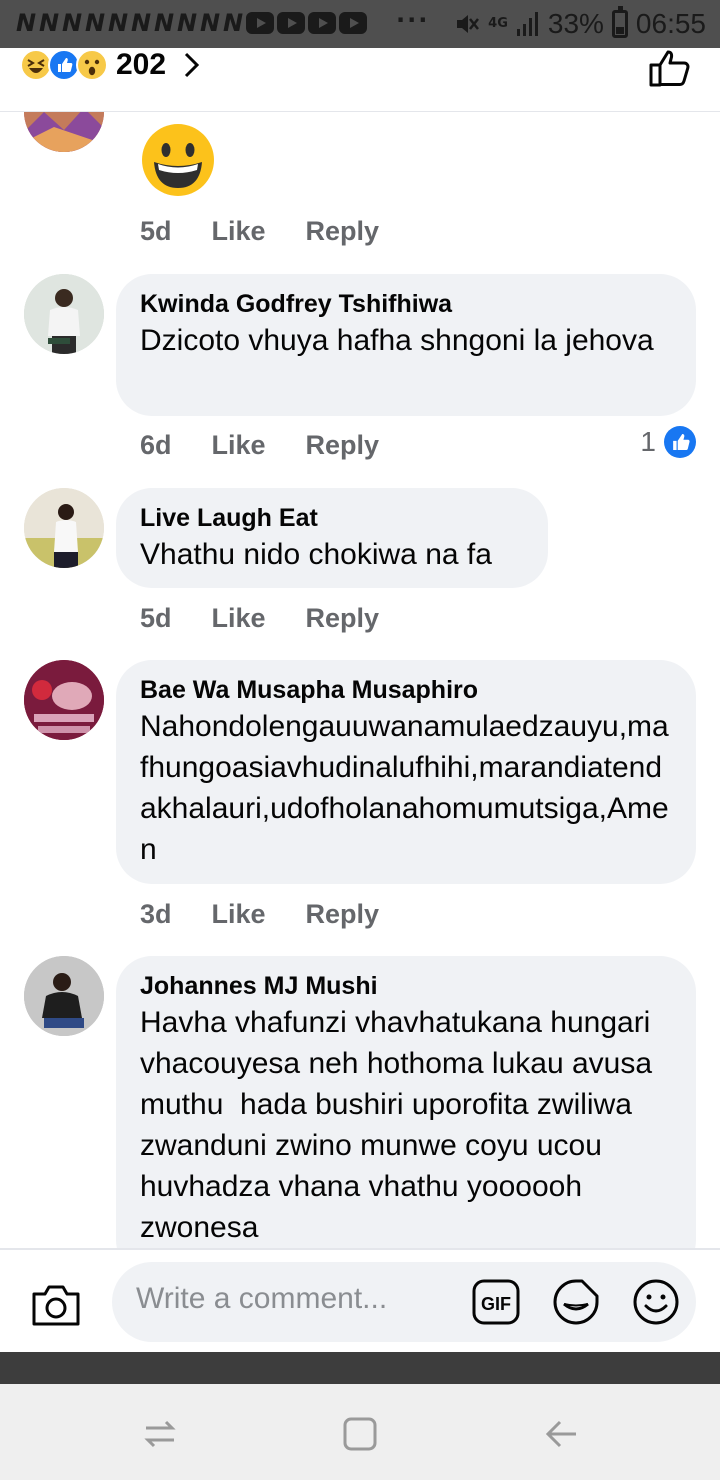  What do you see at coordinates (156, 914) in the screenshot?
I see `comment-age: 3d` at bounding box center [156, 914].